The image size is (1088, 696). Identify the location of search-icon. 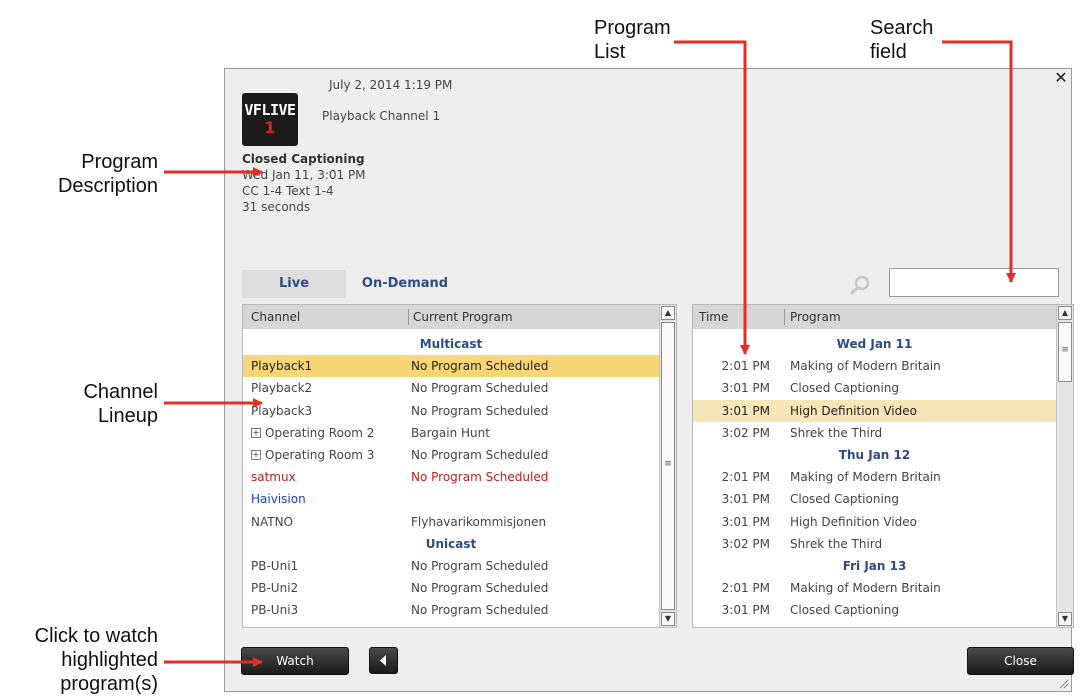
(860, 285).